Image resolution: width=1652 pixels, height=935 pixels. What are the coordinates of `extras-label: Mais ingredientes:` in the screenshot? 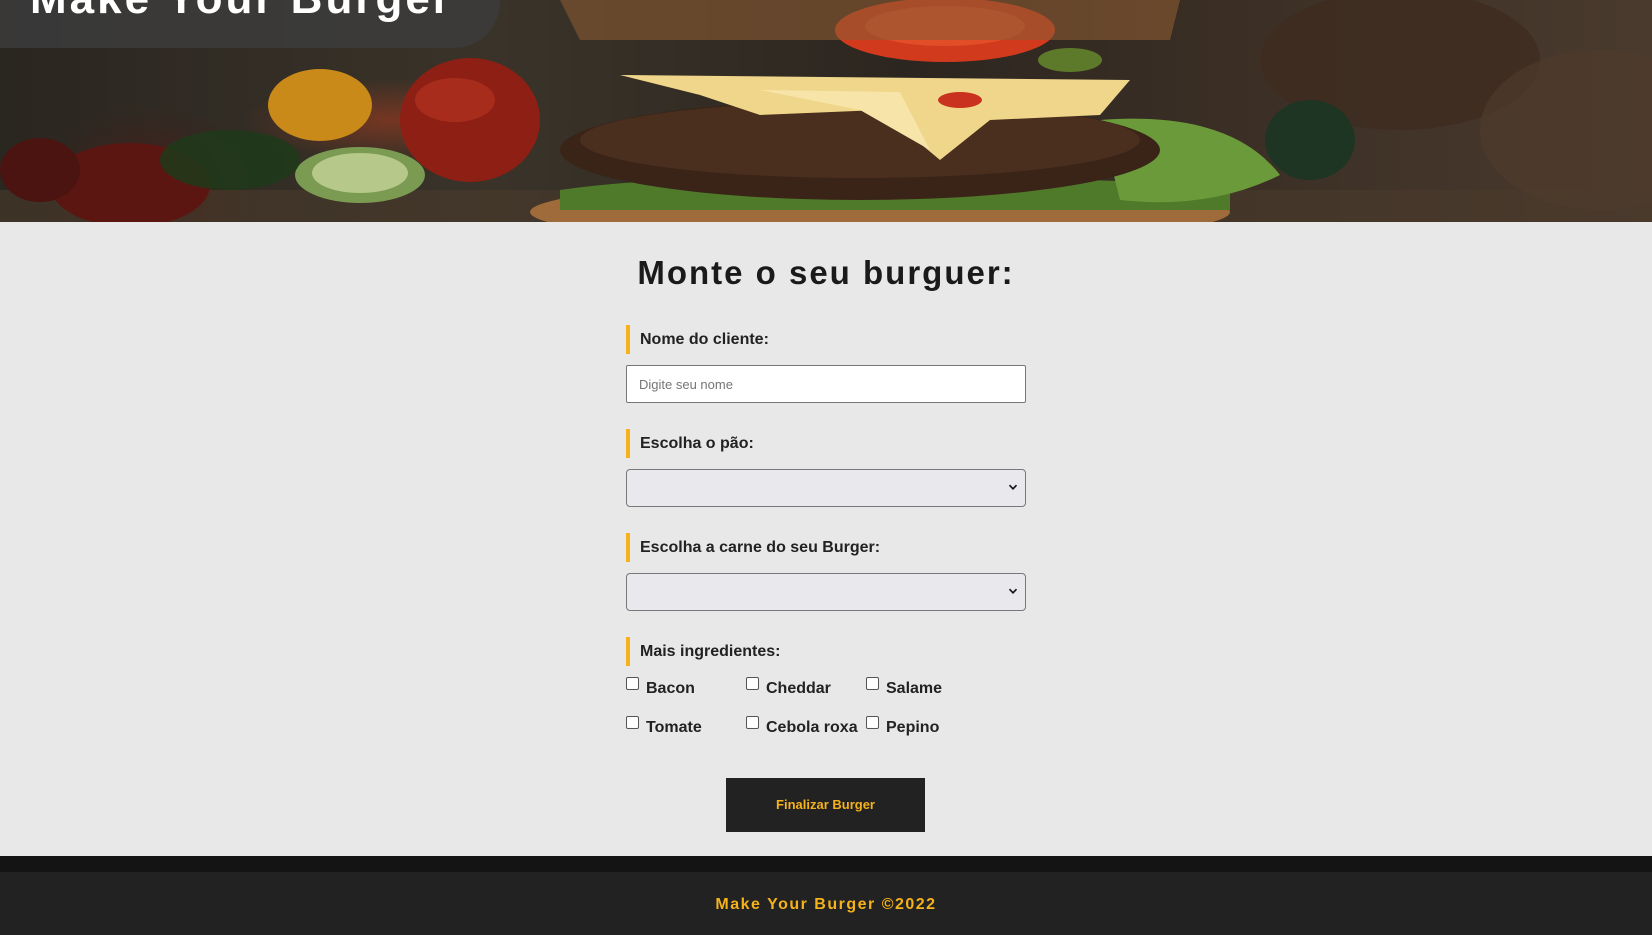 It's located at (826, 651).